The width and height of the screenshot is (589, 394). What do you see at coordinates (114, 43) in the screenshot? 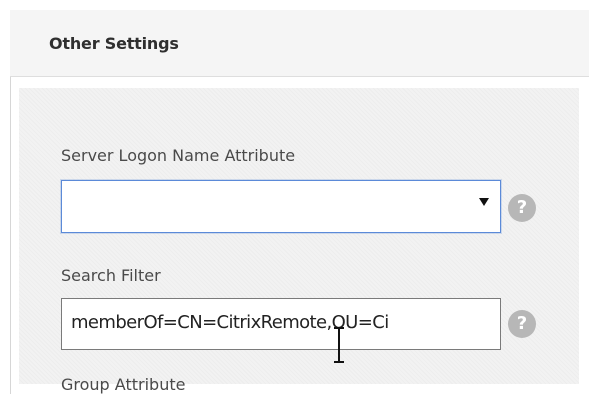
I see `section-title: Other Settings` at bounding box center [114, 43].